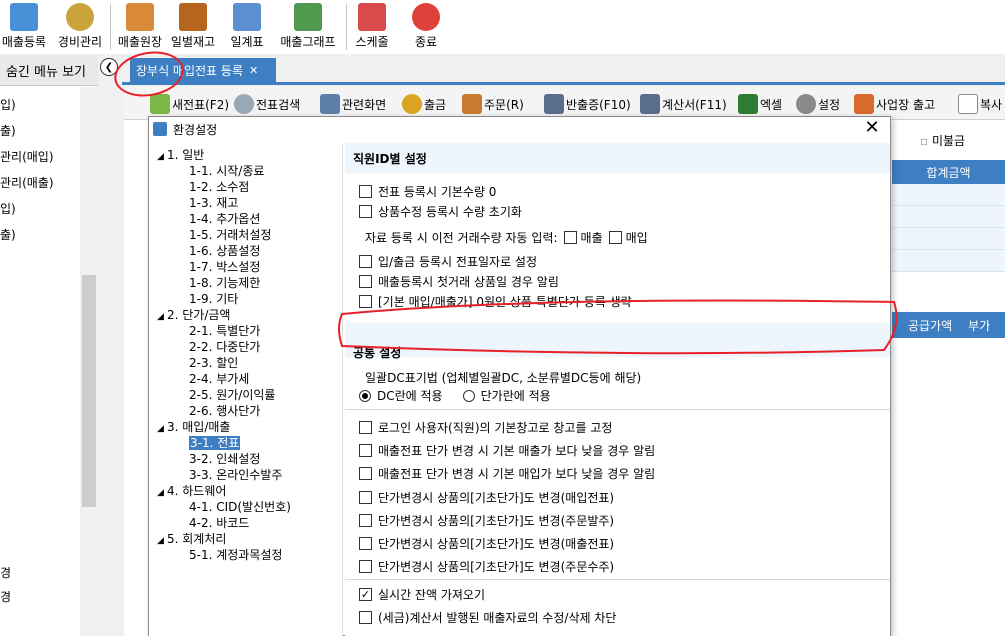 This screenshot has width=1005, height=636. I want to click on sales-graph-button: 매출그래프, so click(308, 27).